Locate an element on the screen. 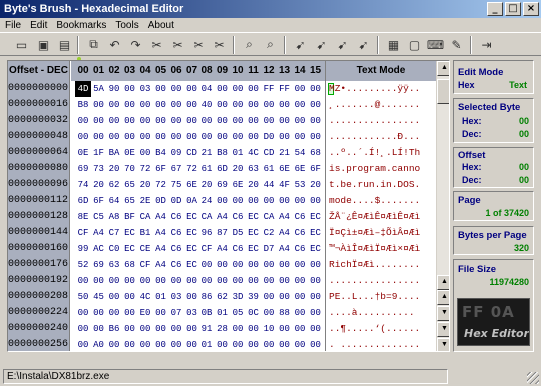 The image size is (541, 386). hex-byte-cell: 6E is located at coordinates (238, 185).